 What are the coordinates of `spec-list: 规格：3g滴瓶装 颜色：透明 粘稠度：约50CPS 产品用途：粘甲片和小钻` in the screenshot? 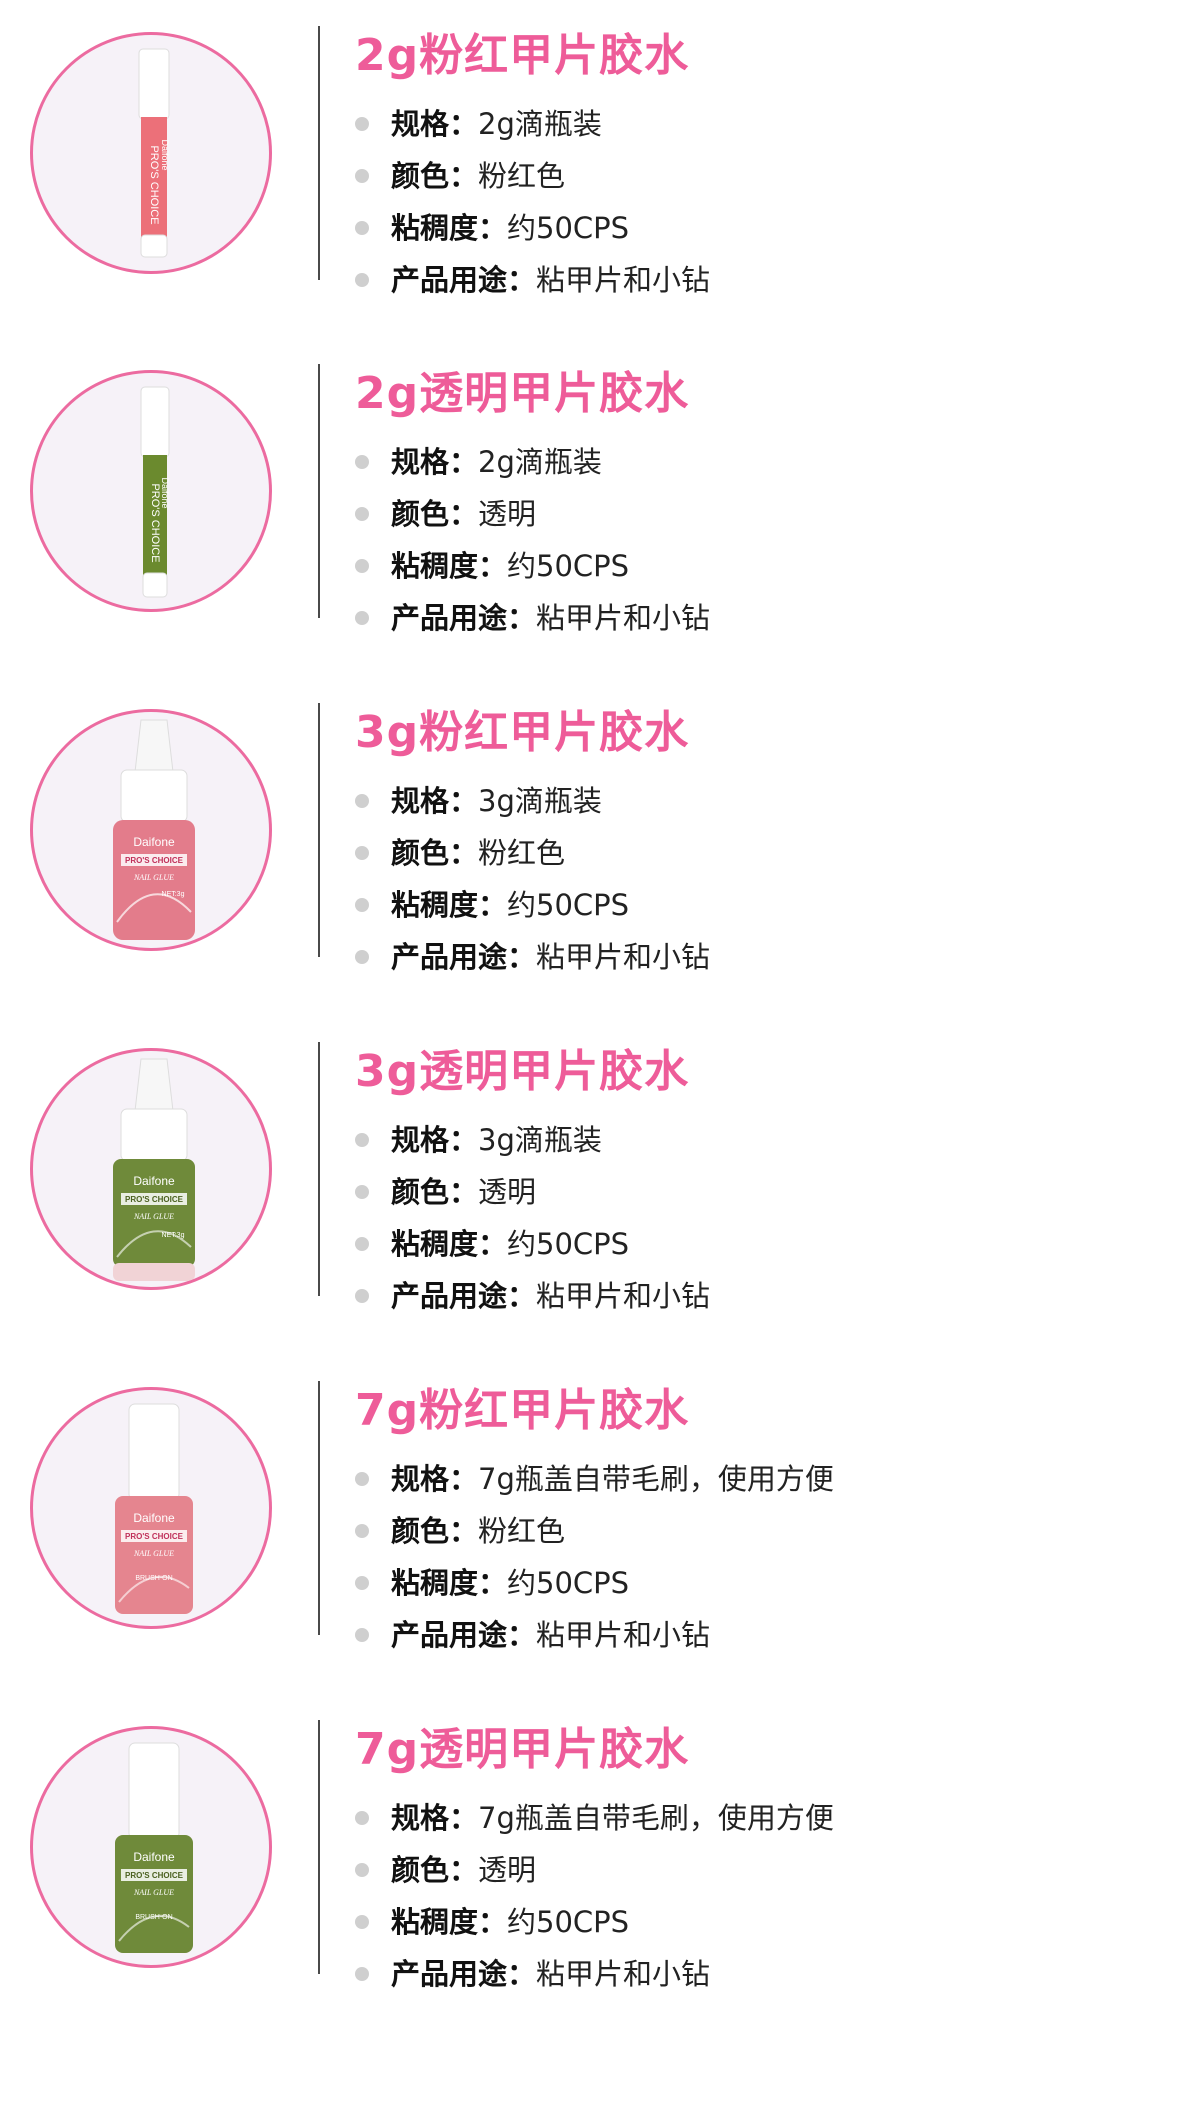 It's located at (532, 1218).